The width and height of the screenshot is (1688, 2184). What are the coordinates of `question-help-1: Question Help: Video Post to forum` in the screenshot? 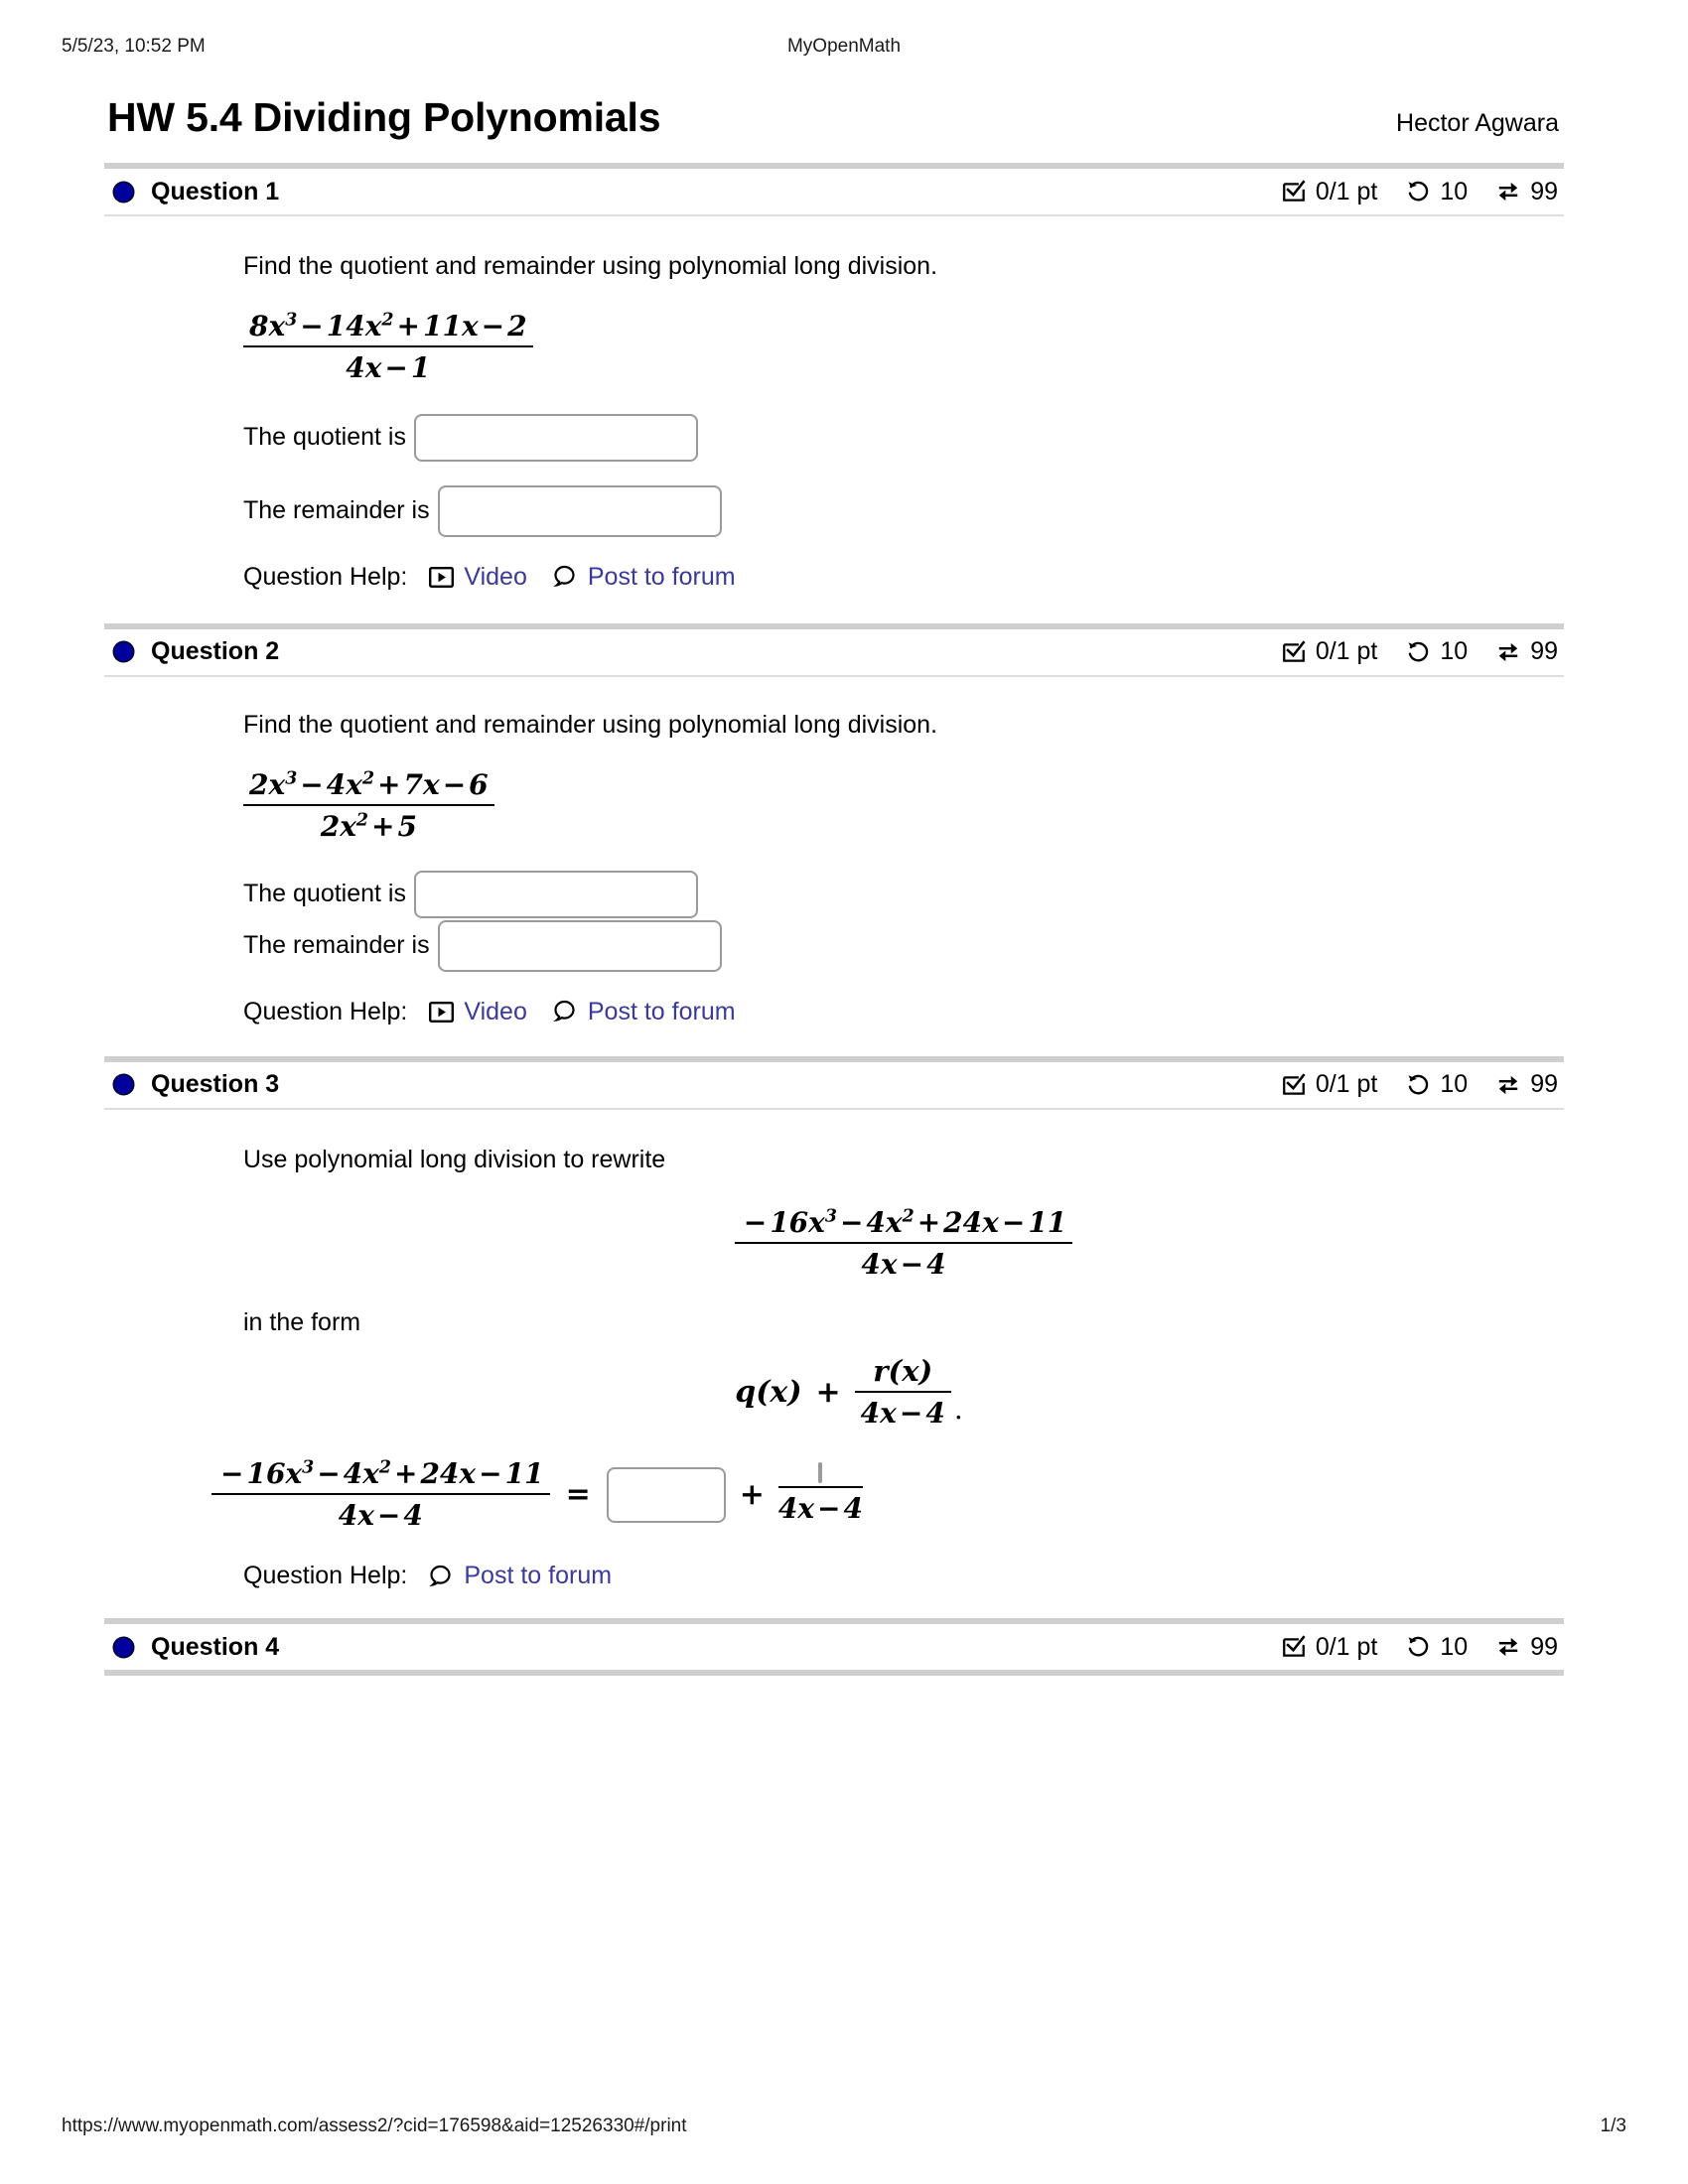 It's located at (903, 577).